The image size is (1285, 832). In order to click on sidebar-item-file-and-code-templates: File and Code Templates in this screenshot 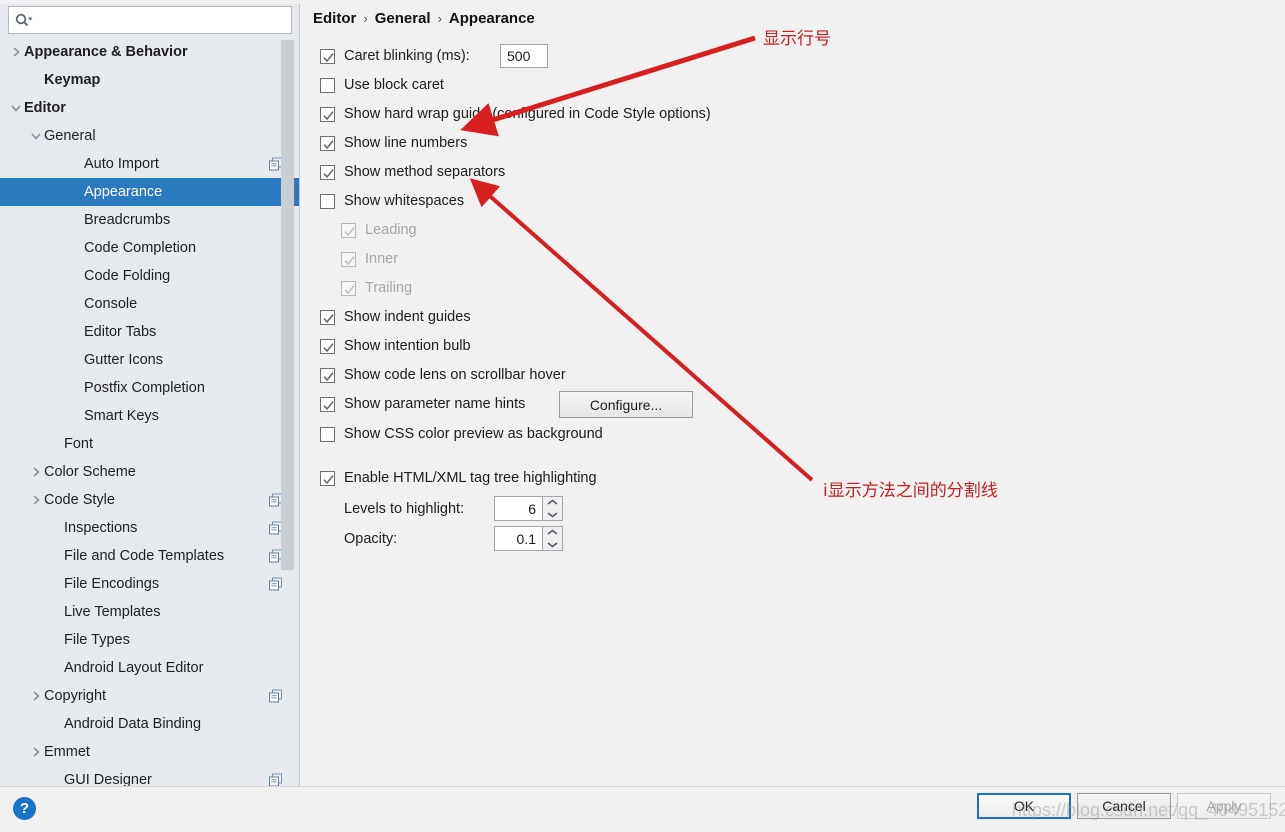, I will do `click(150, 556)`.